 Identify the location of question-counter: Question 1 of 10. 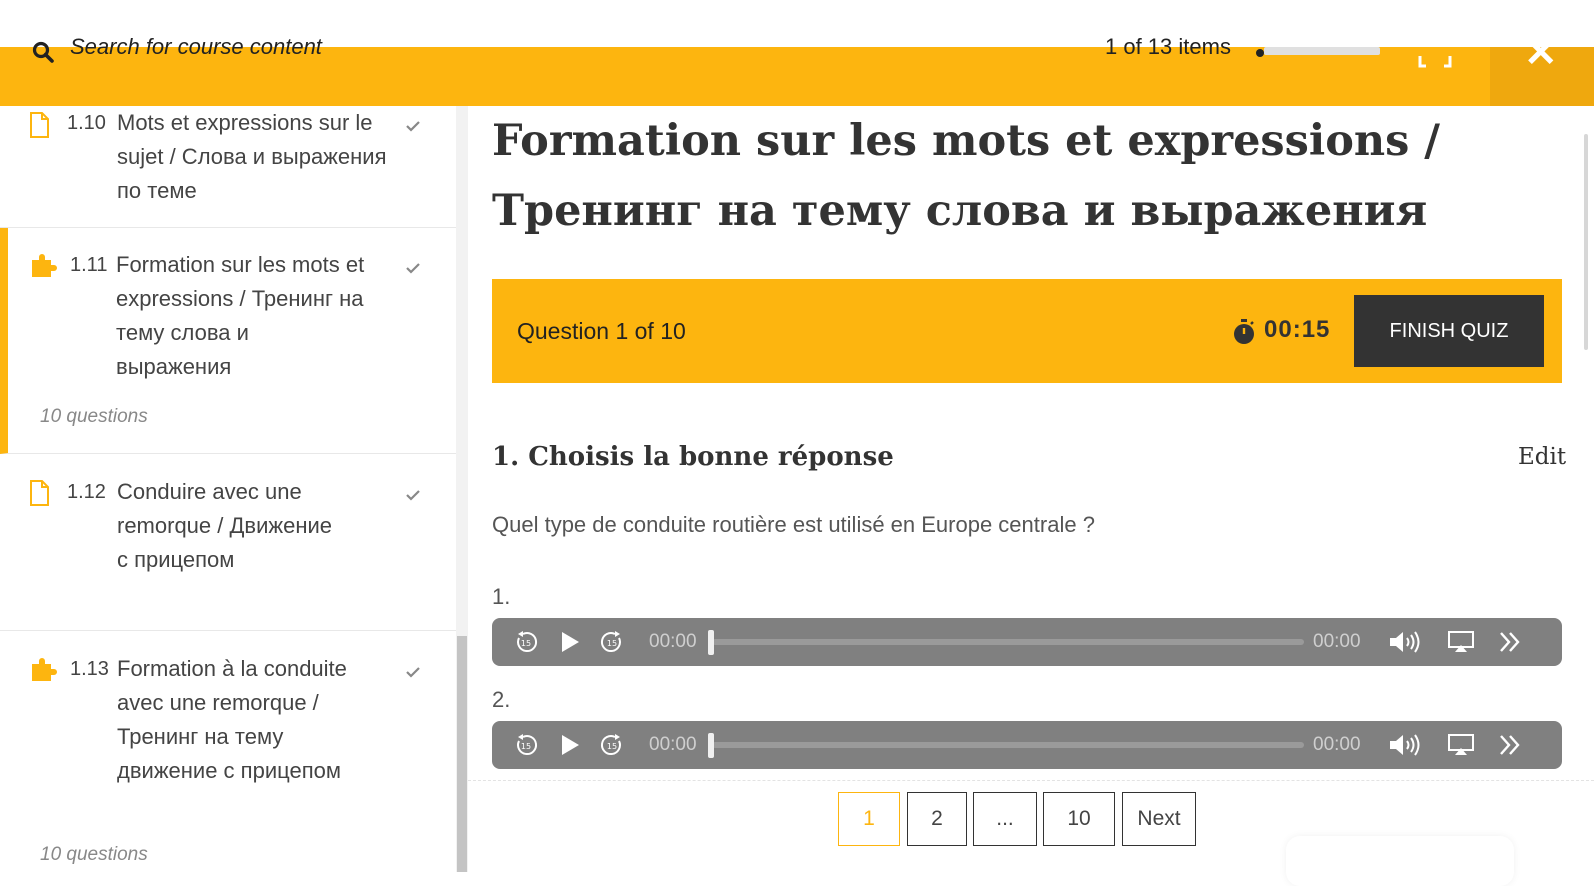
(601, 331).